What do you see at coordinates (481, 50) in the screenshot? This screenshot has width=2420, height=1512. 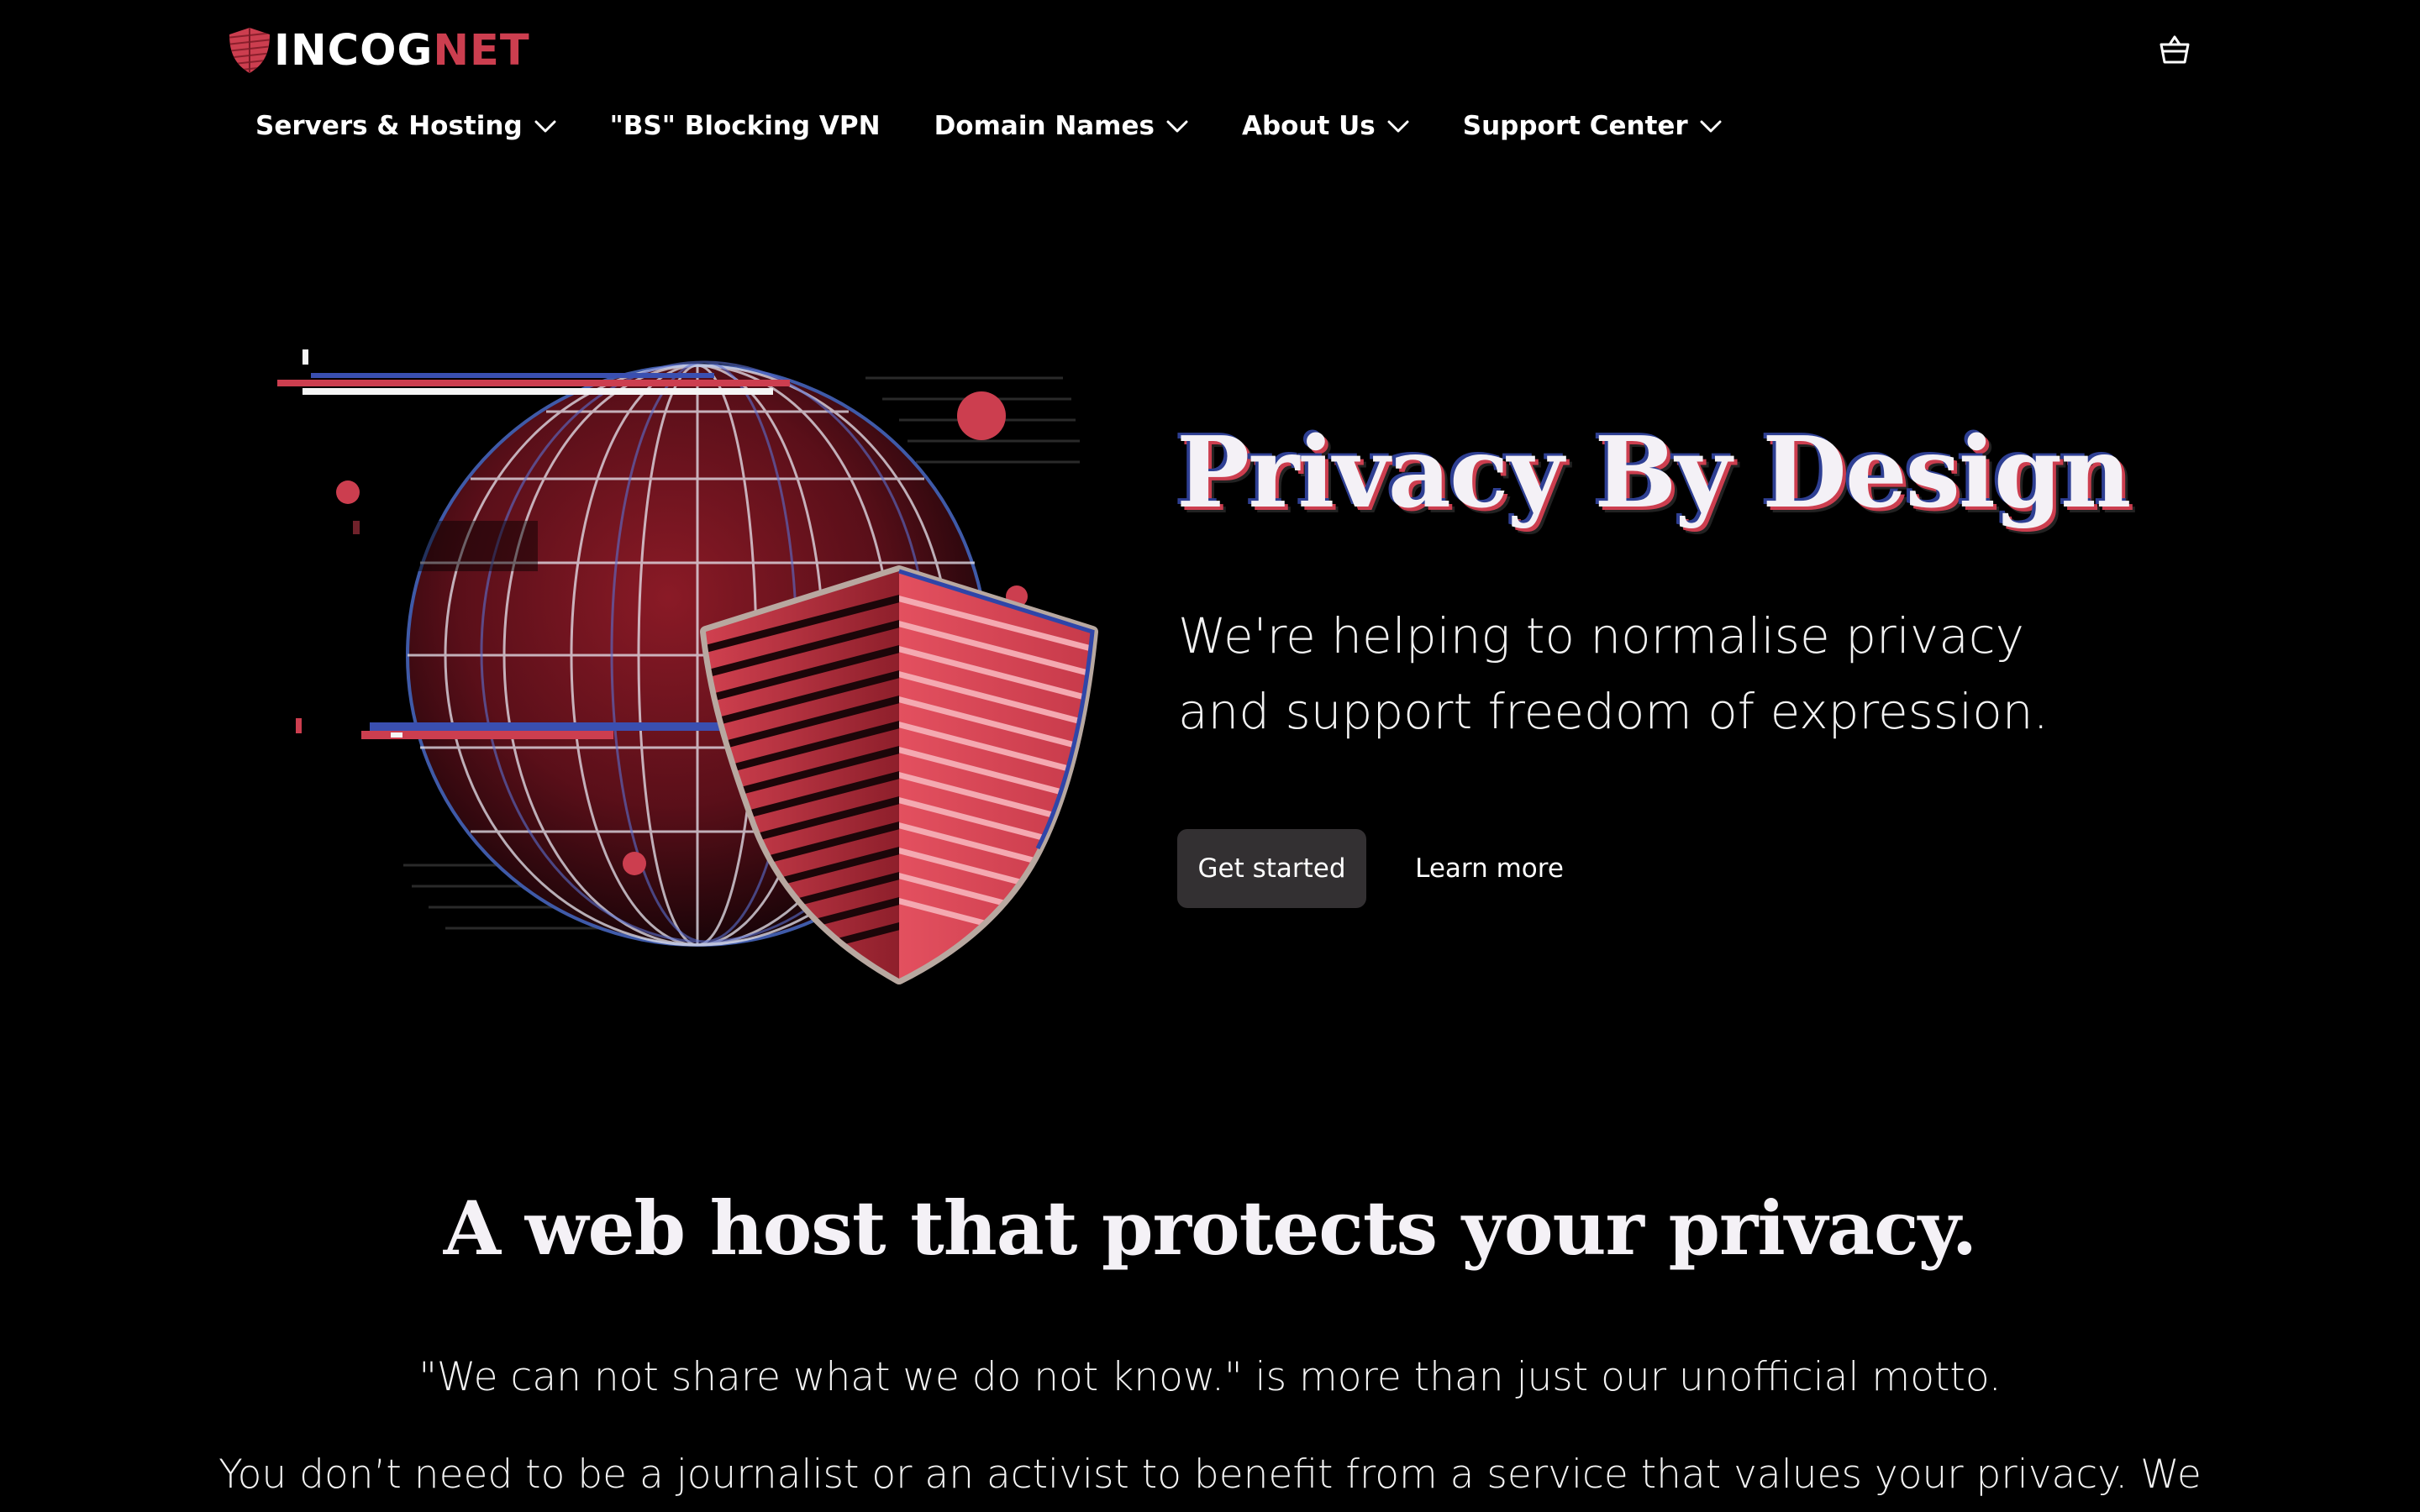 I see `logo-text-net: NET` at bounding box center [481, 50].